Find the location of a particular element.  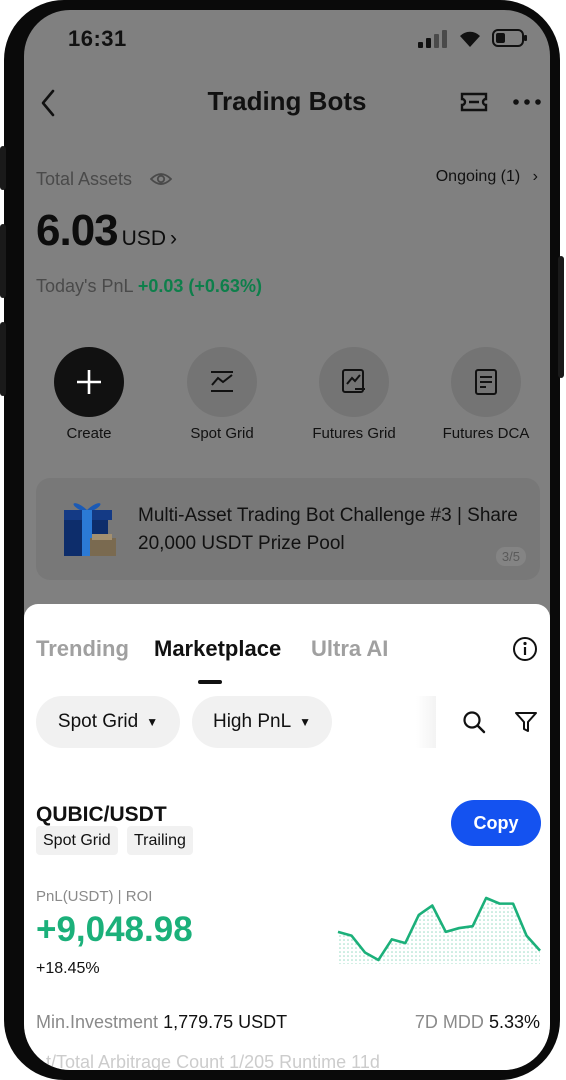

power-button is located at coordinates (561, 317).